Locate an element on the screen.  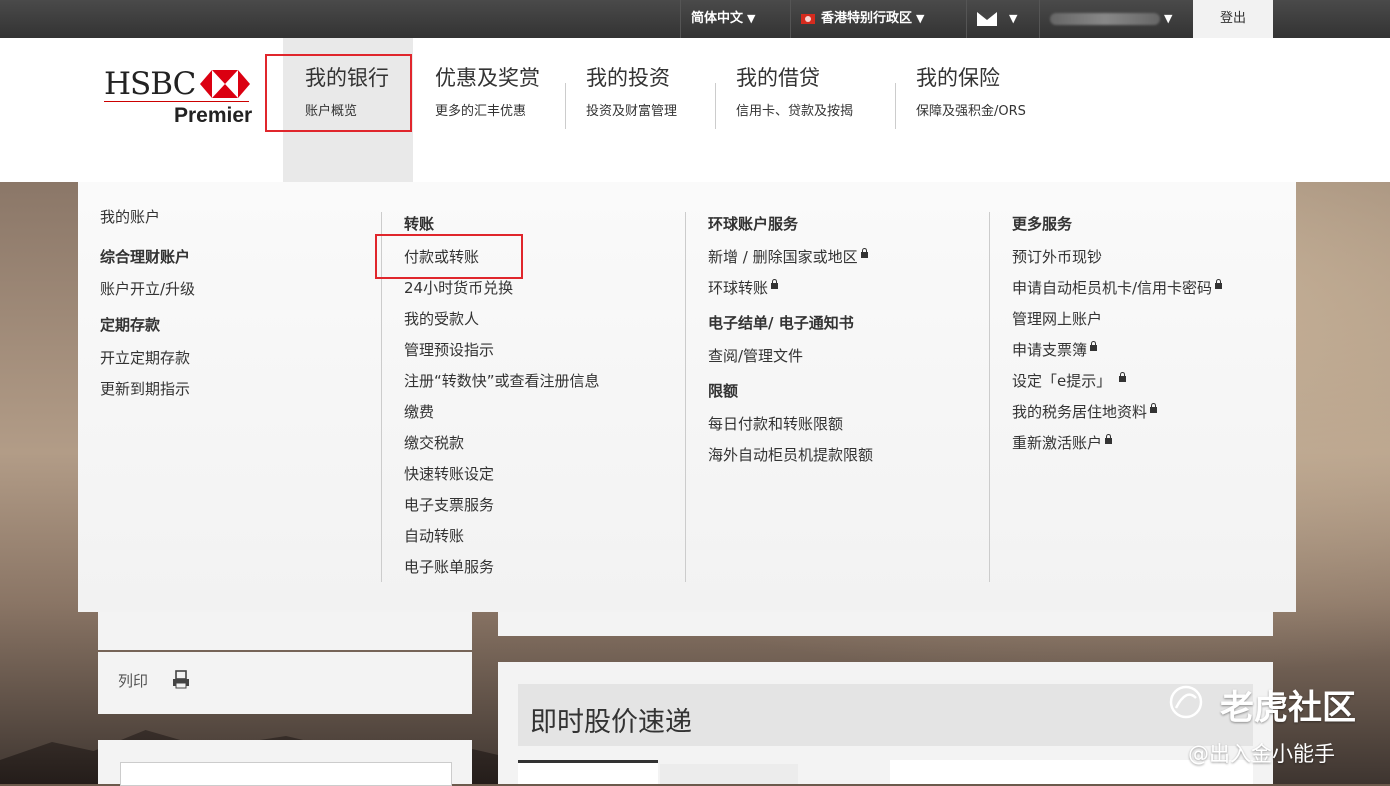
open-deposit-link: 开立定期存款 is located at coordinates (147, 362).